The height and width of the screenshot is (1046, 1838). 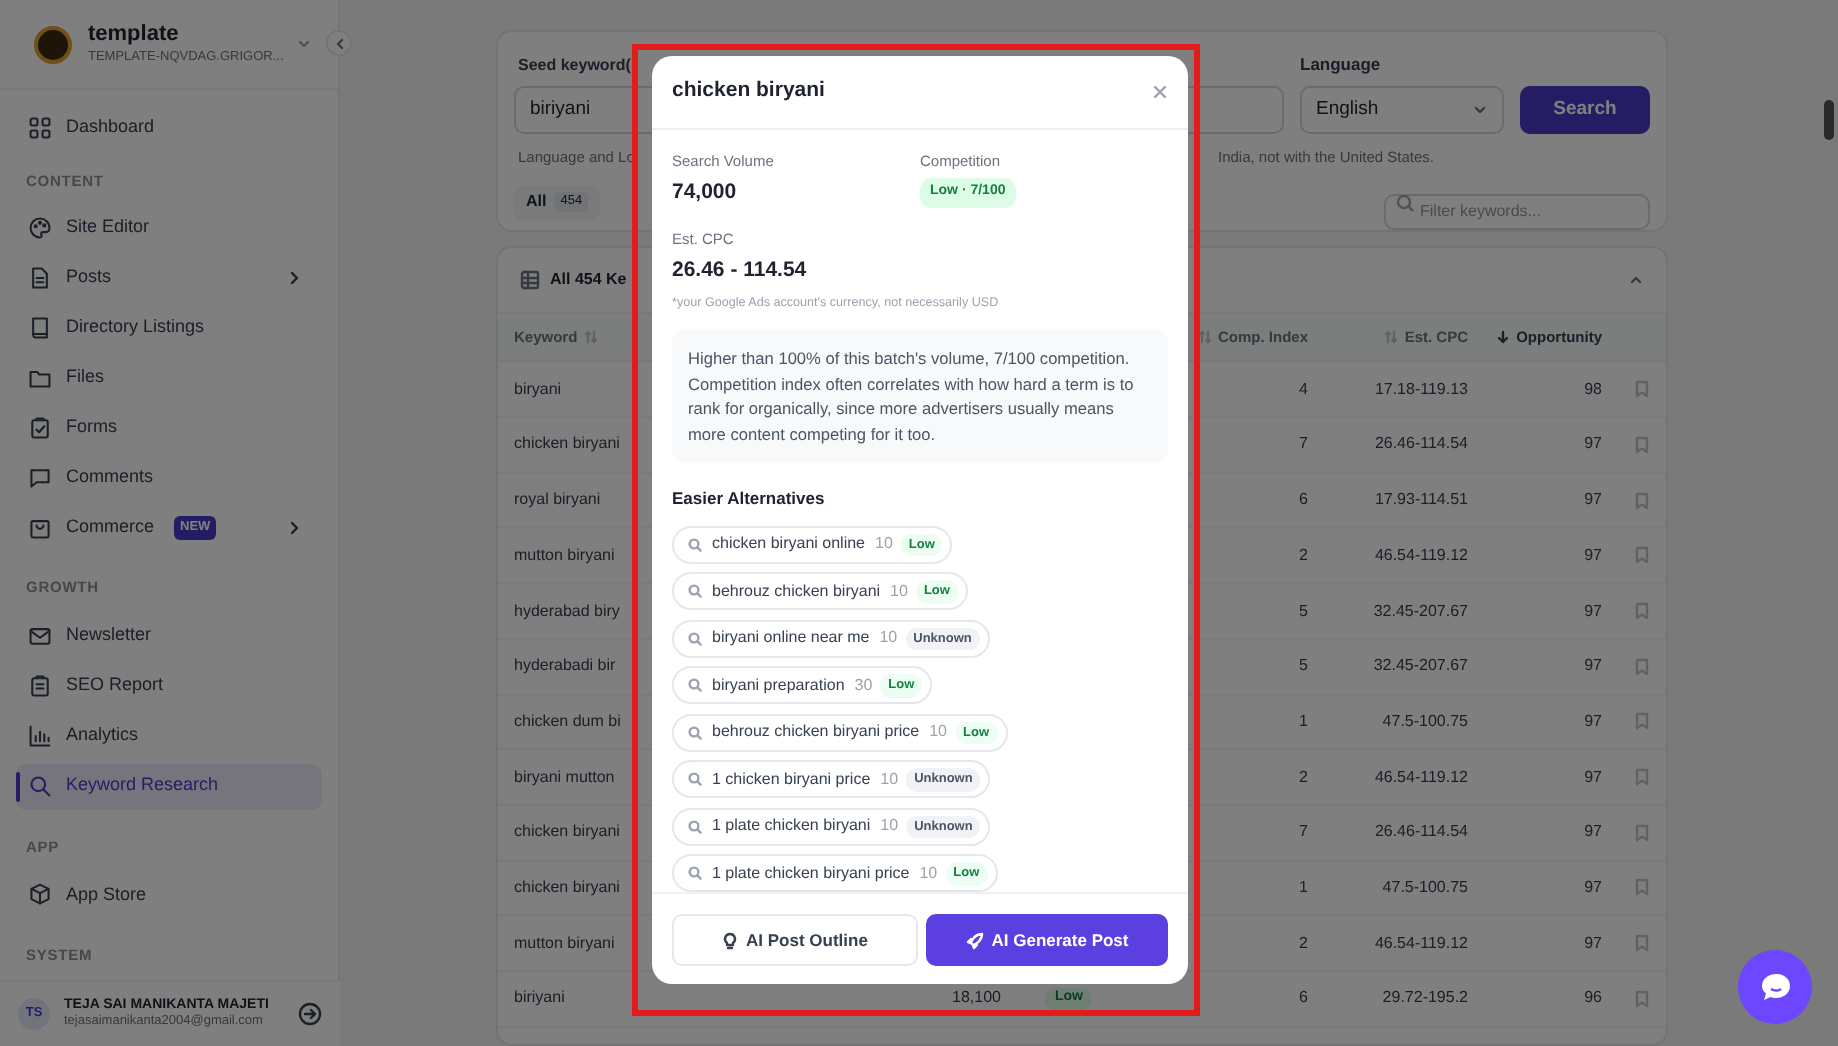 What do you see at coordinates (169, 477) in the screenshot?
I see `nav-item: Comments` at bounding box center [169, 477].